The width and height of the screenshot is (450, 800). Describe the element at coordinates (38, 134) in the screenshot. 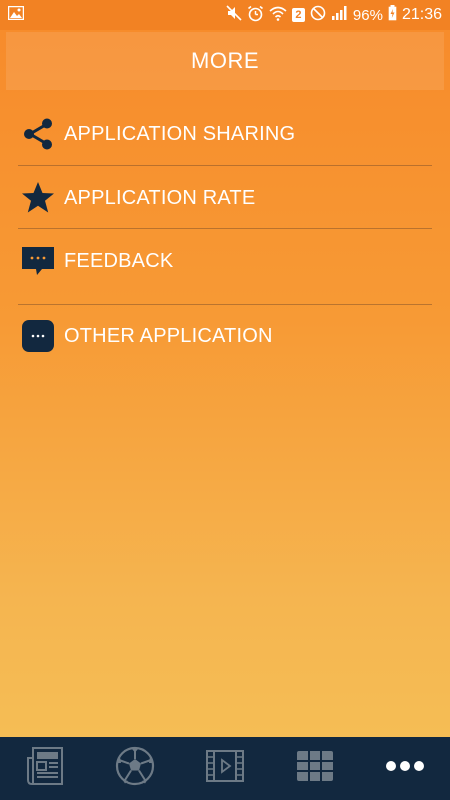

I see `share-icon` at that location.